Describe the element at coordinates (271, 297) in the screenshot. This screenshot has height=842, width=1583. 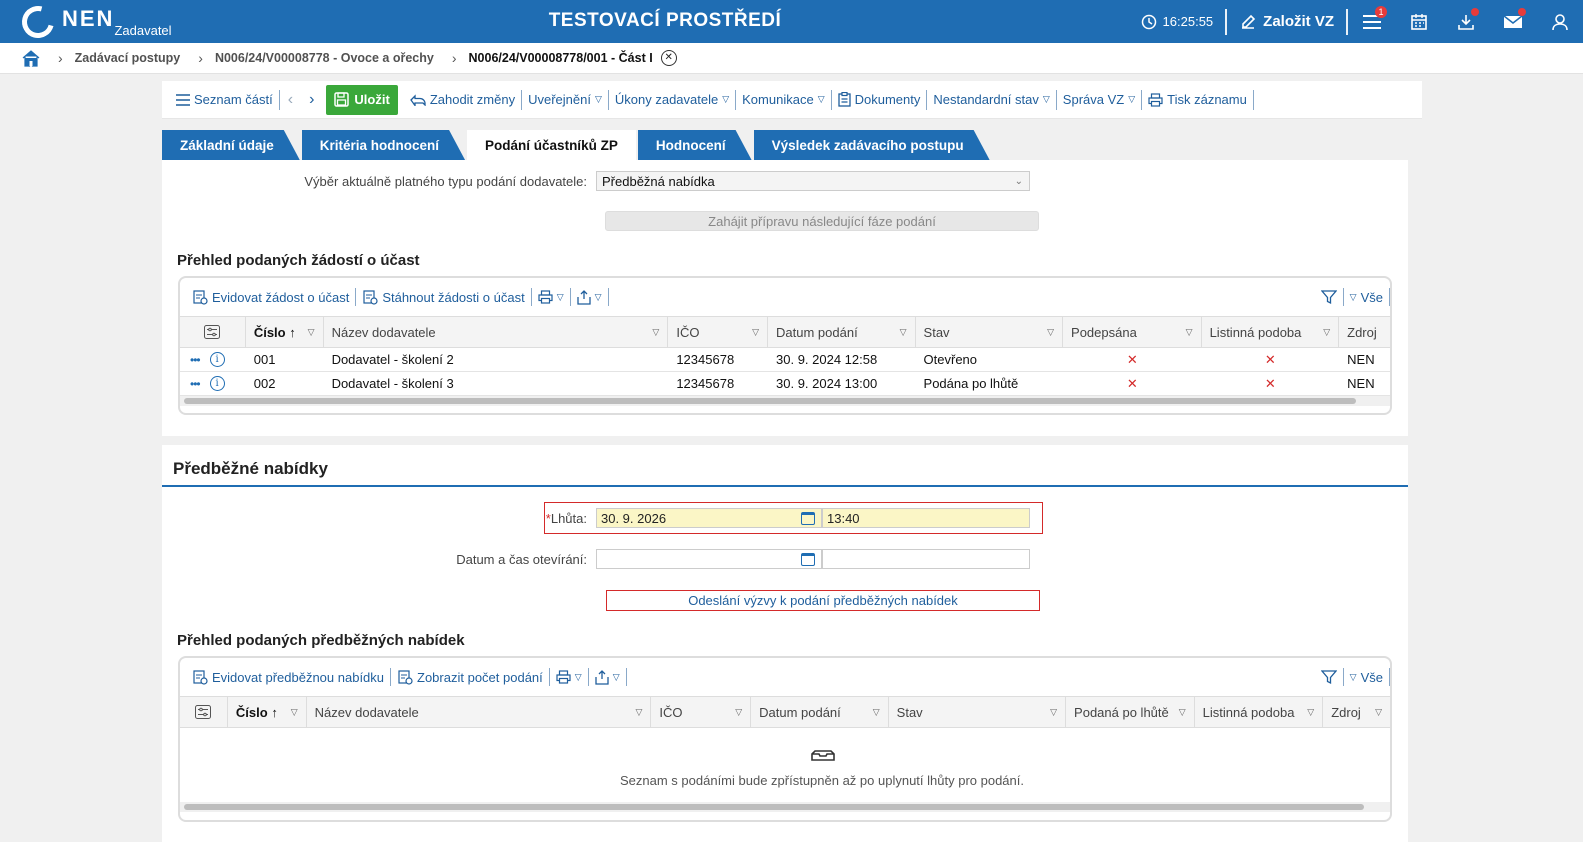
I see `register-request-button: Evidovat žádost o účast` at that location.